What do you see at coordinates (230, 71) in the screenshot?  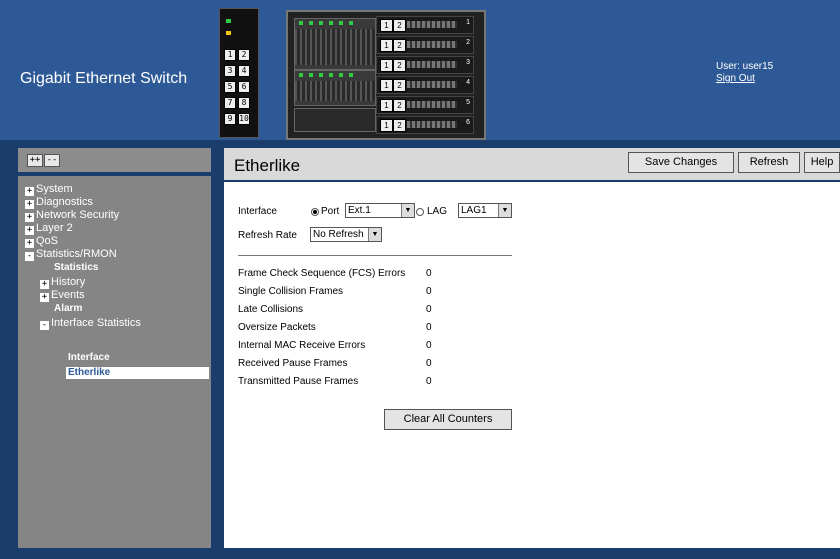 I see `port-icon: 3` at bounding box center [230, 71].